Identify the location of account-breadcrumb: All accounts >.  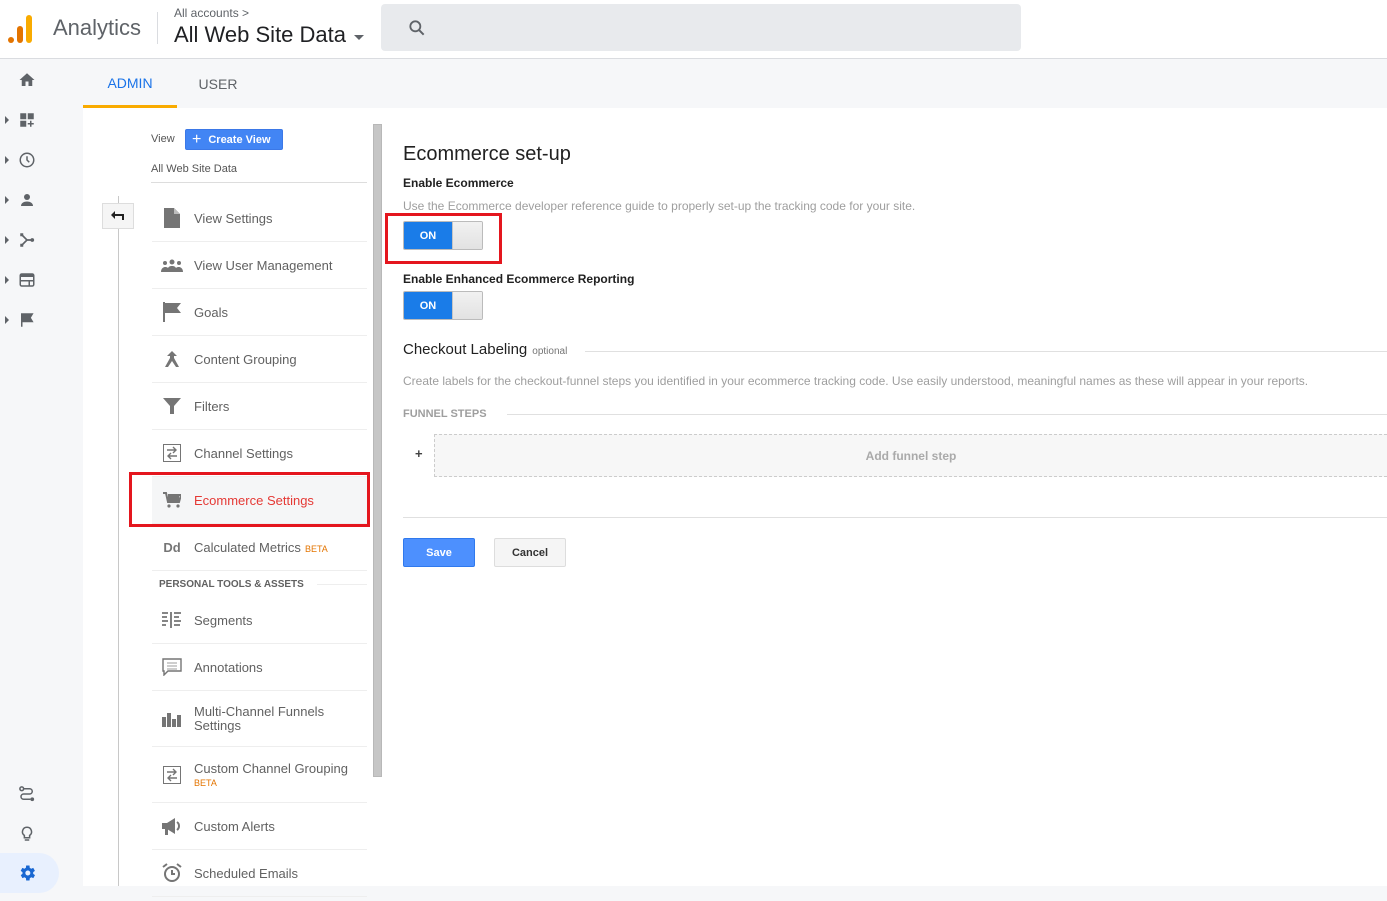
(211, 13).